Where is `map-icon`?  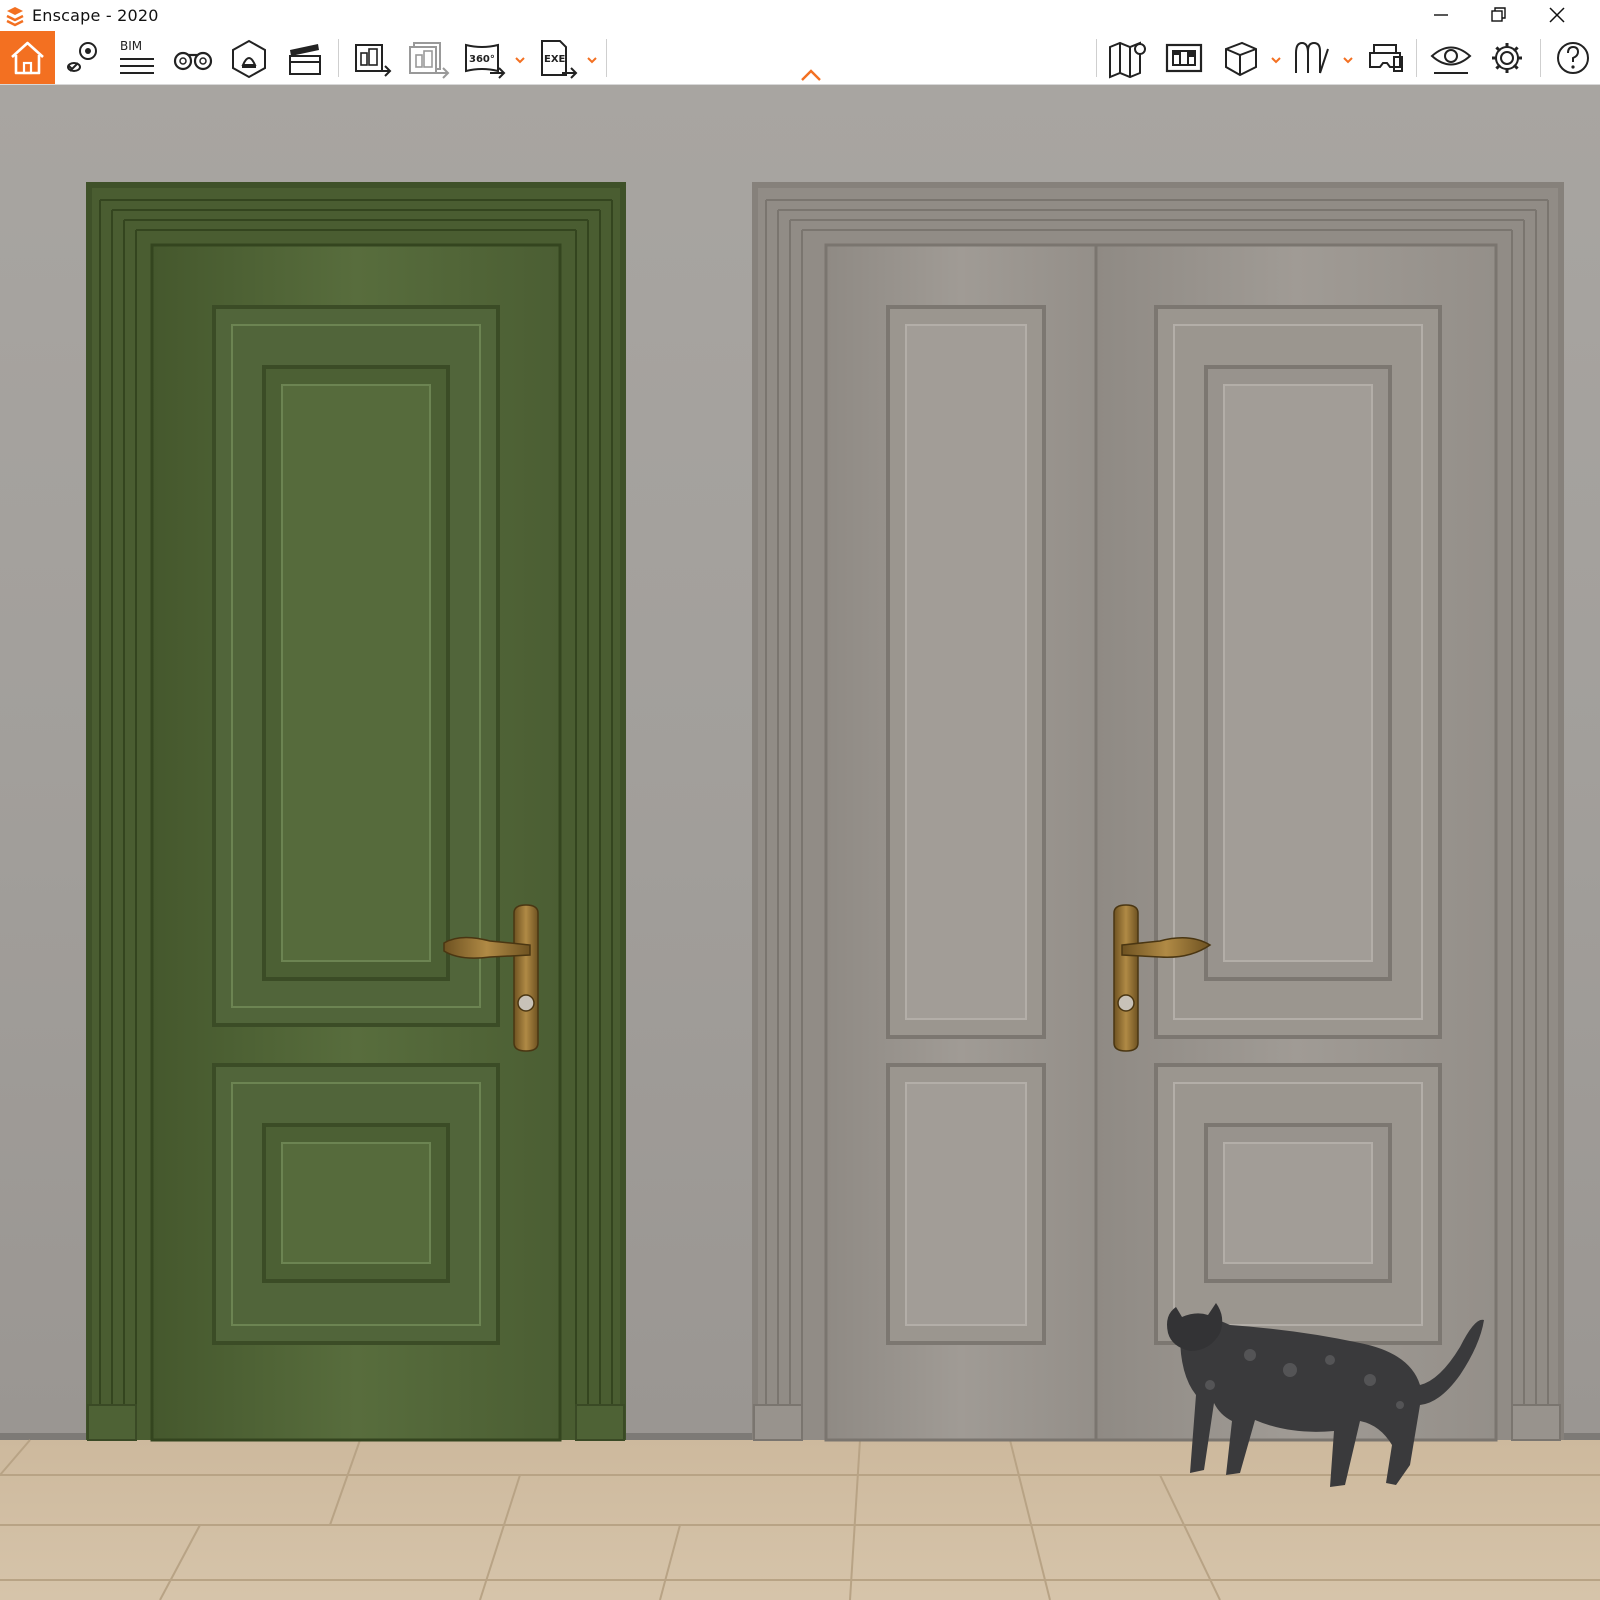
map-icon is located at coordinates (1127, 60).